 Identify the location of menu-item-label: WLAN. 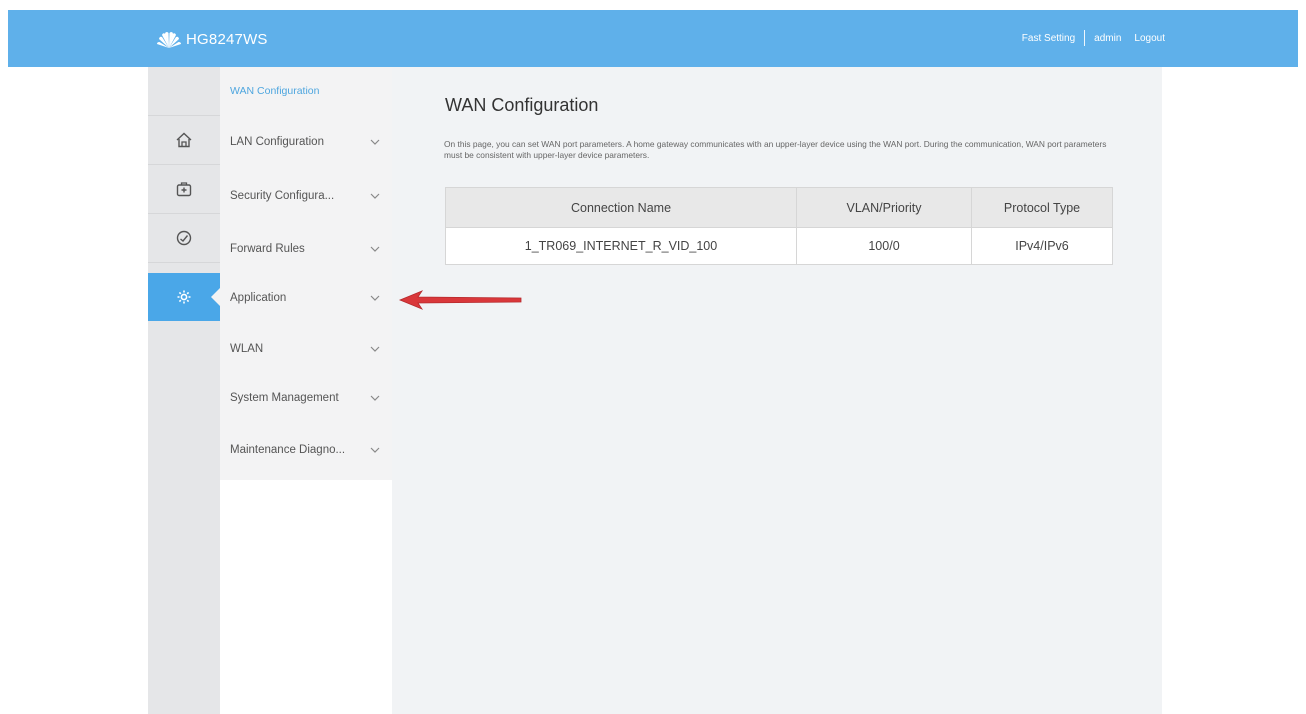
(247, 349).